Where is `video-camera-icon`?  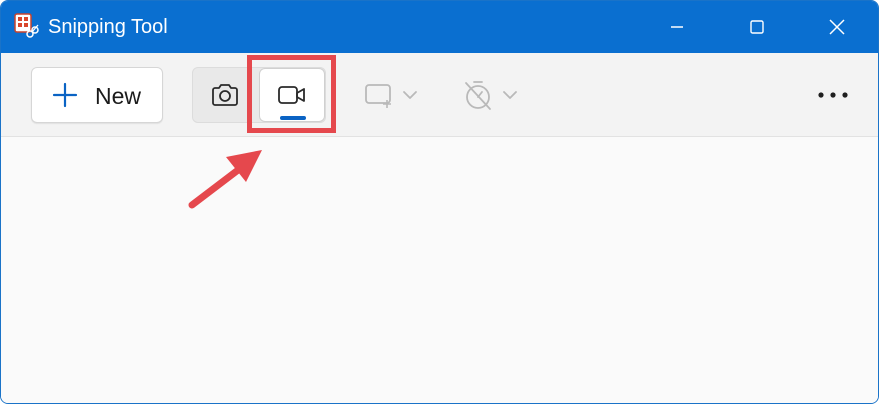 video-camera-icon is located at coordinates (291, 95).